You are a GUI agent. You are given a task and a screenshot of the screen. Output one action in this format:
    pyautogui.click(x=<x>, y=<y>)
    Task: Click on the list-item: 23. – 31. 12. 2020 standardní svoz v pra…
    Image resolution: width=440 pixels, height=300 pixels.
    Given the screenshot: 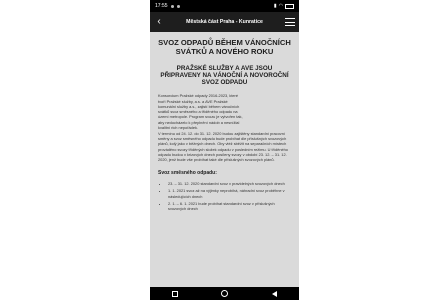 What is the action you would take?
    pyautogui.click(x=229, y=183)
    